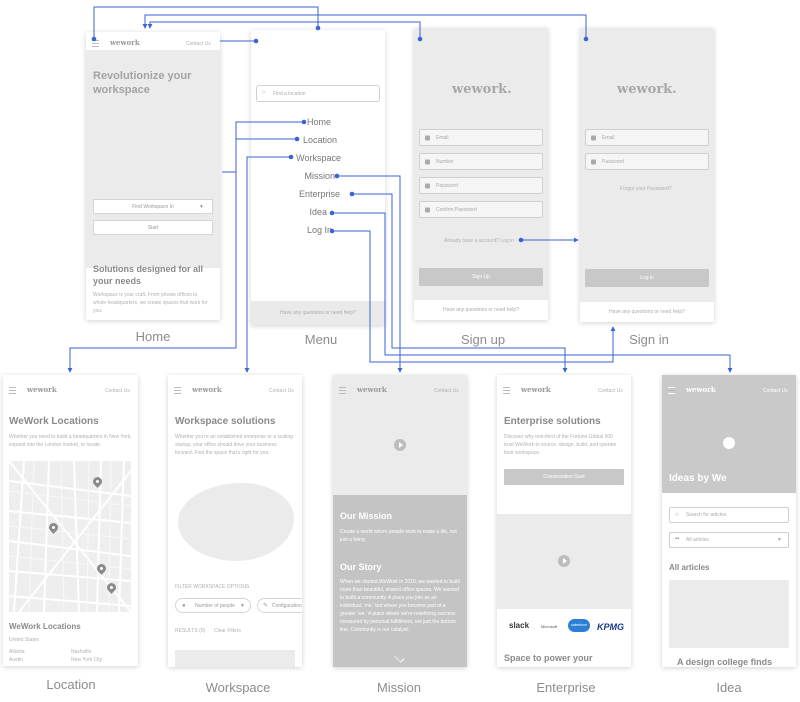 The image size is (800, 702). I want to click on connector-menu-enterprise, so click(460, 283).